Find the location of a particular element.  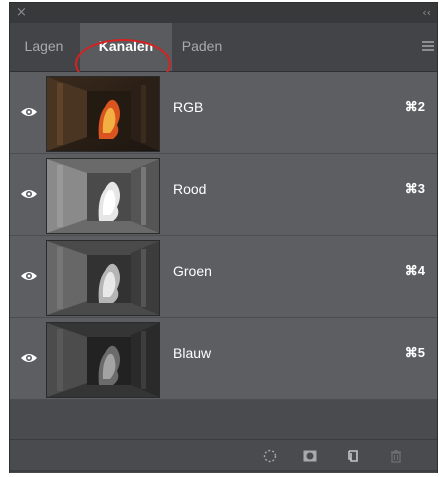

channel-name: Groen is located at coordinates (192, 271).